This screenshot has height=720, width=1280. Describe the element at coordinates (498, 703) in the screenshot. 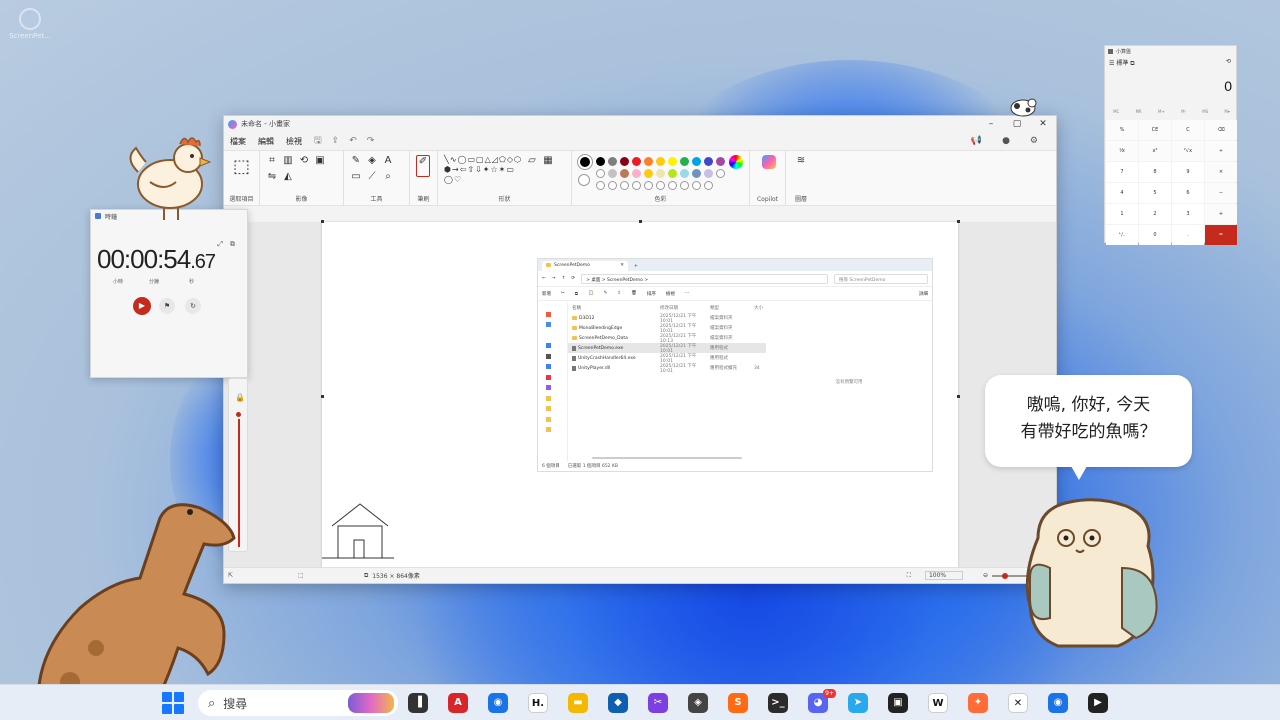

I see `taskbar-app-chrome-icon: ◉` at that location.